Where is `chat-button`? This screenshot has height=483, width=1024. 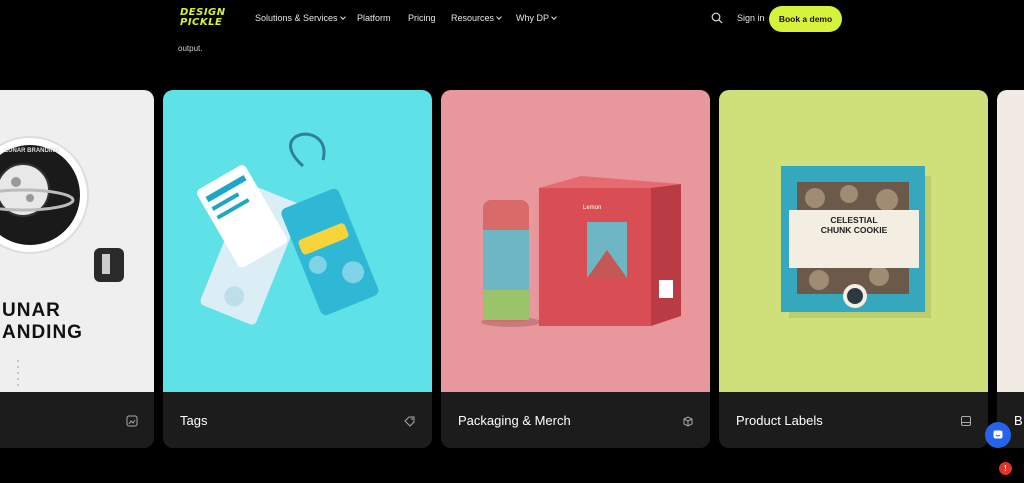
chat-button is located at coordinates (998, 435).